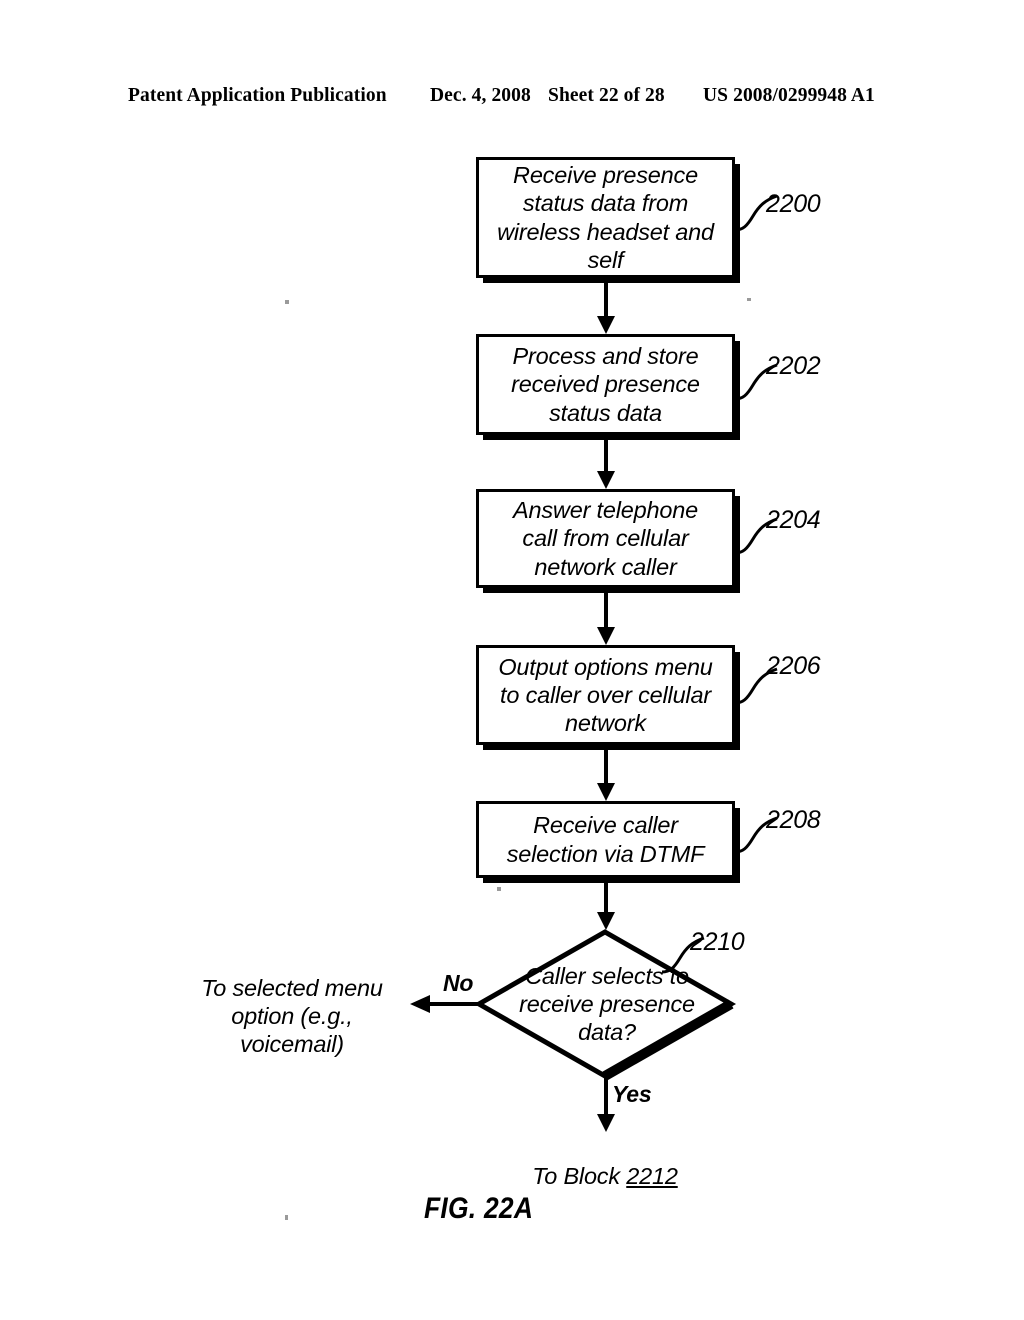 The width and height of the screenshot is (1024, 1320). Describe the element at coordinates (479, 1208) in the screenshot. I see `figure-caption: FIG. 22A` at that location.